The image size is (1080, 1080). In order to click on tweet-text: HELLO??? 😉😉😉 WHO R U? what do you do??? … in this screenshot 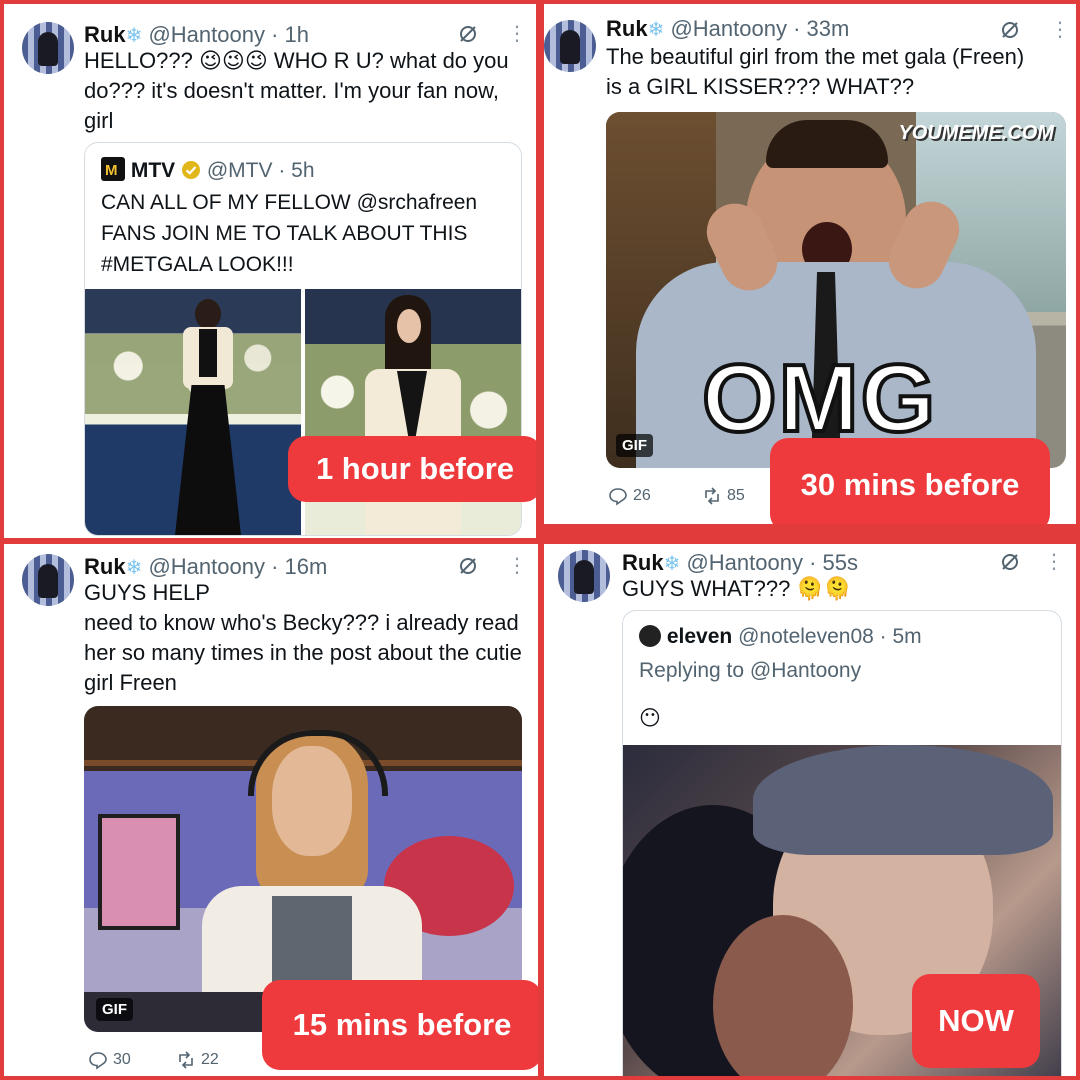, I will do `click(296, 90)`.